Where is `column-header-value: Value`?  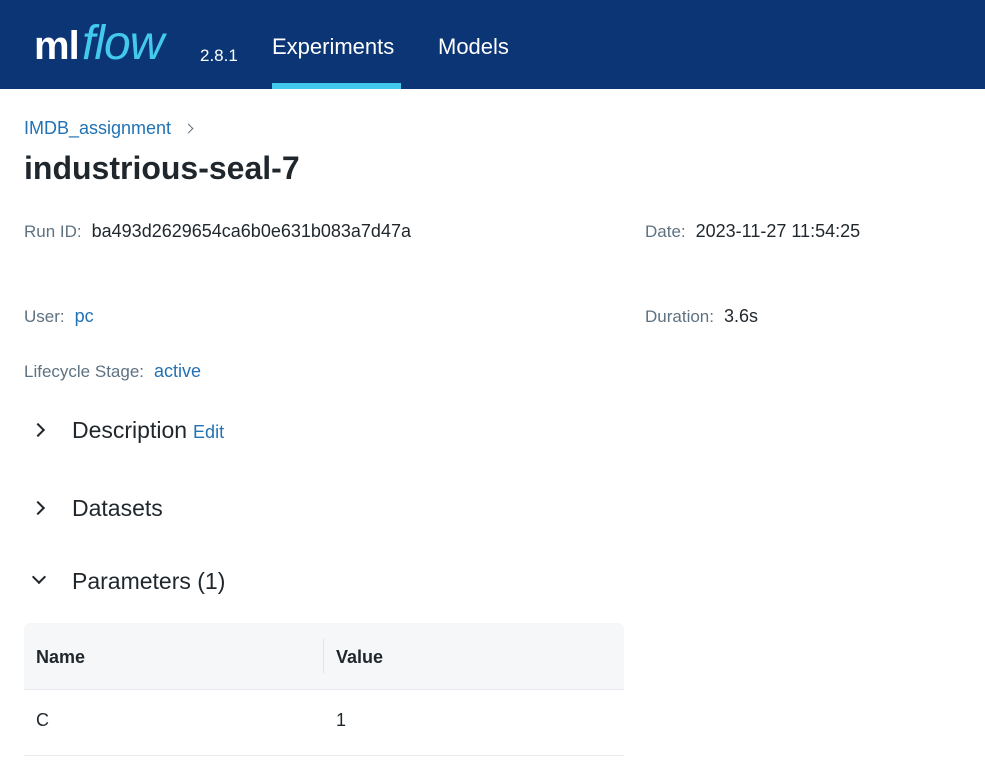 column-header-value: Value is located at coordinates (359, 657).